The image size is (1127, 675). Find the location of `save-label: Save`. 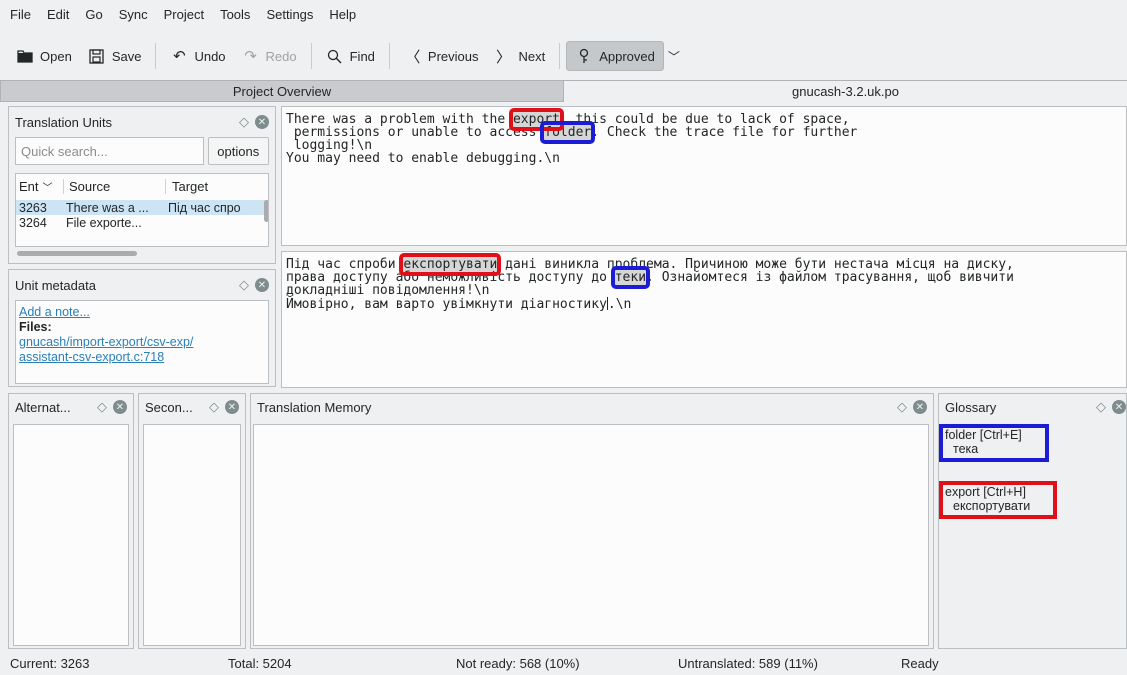

save-label: Save is located at coordinates (126, 56).